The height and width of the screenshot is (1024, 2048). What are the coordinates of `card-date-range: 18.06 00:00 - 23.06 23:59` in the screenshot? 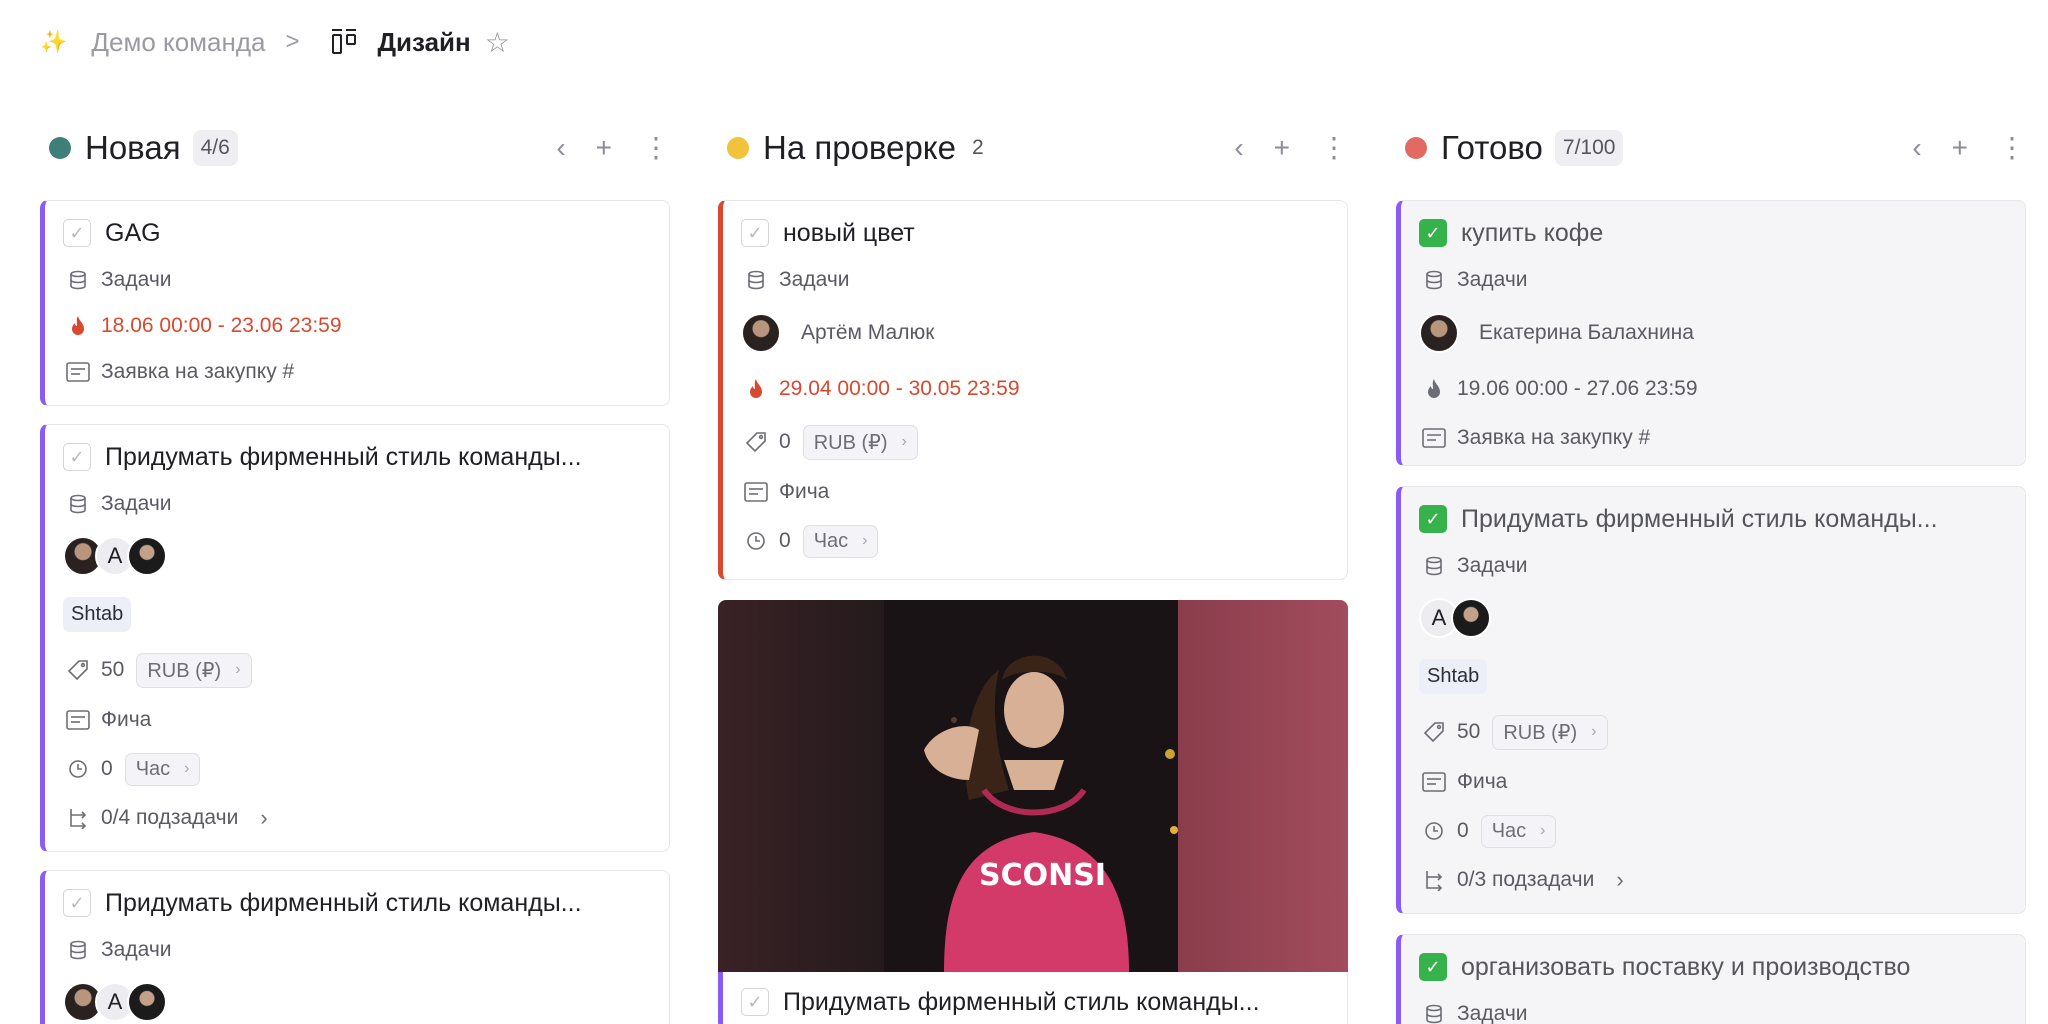 It's located at (221, 325).